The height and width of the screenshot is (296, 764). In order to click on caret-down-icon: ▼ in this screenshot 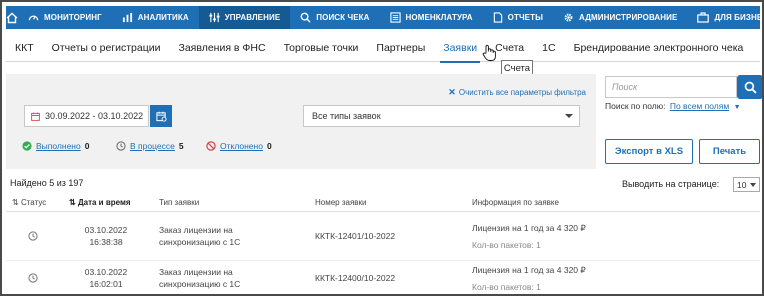, I will do `click(737, 107)`.